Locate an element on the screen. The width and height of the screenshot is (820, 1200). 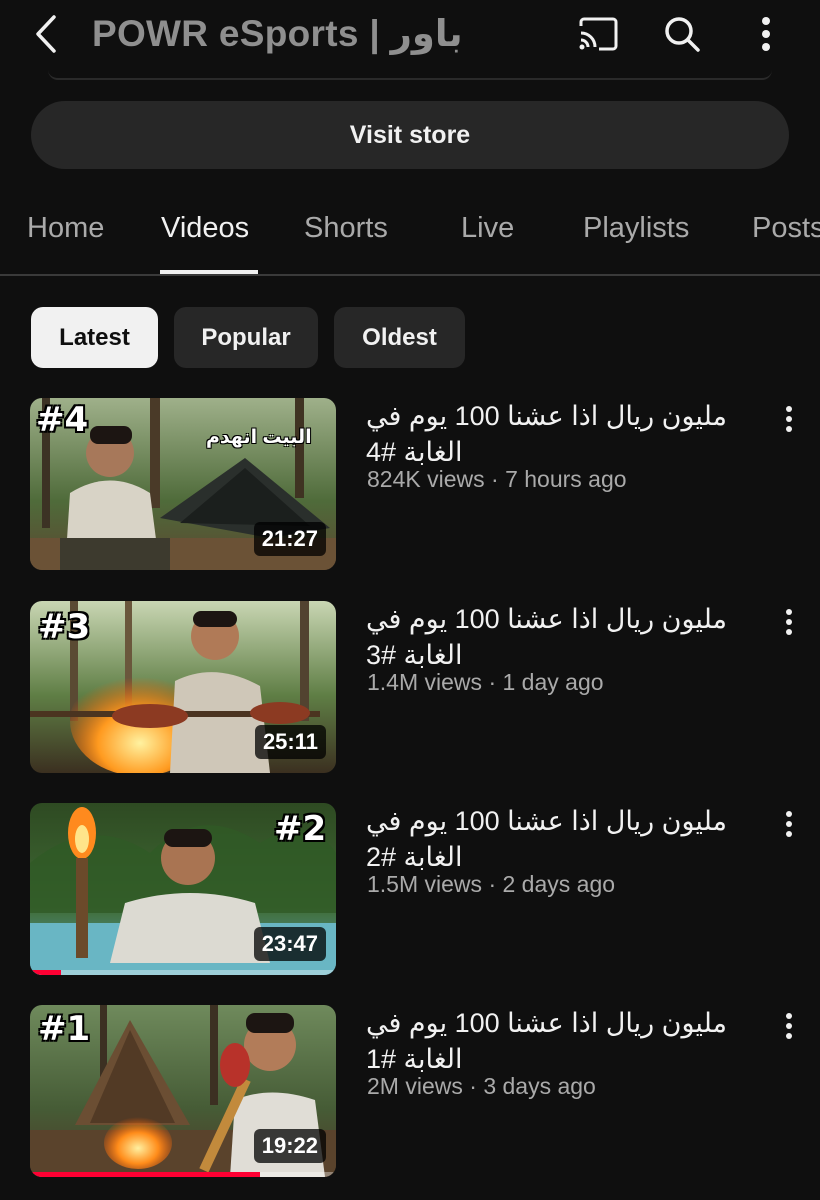
episode-badge: #2 is located at coordinates (300, 829).